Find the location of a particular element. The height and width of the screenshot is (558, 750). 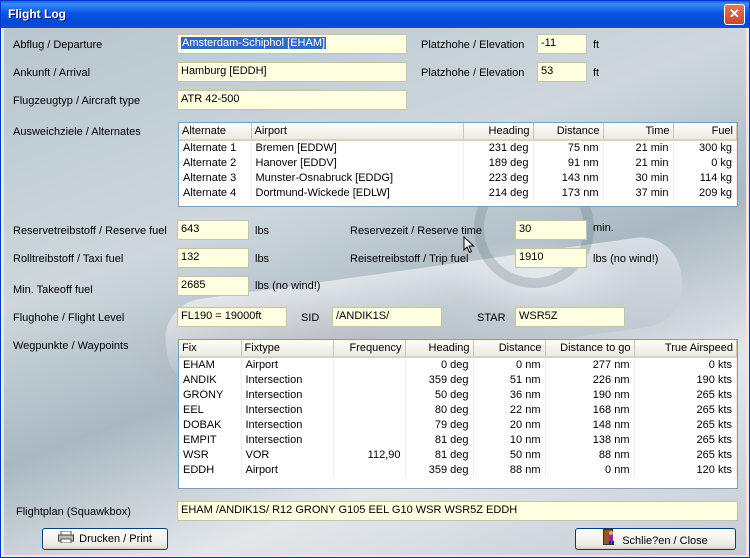

reserve-fuel-label: Reservetreibstoff / Reserve fuel is located at coordinates (90, 231).